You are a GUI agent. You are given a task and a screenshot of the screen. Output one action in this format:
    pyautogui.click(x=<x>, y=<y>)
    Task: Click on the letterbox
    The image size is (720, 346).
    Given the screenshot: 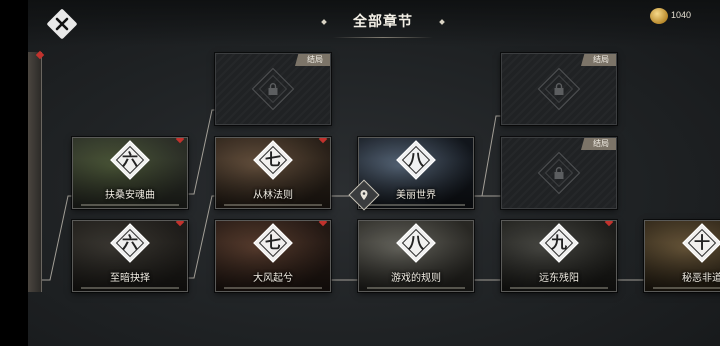 What is the action you would take?
    pyautogui.click(x=14, y=173)
    